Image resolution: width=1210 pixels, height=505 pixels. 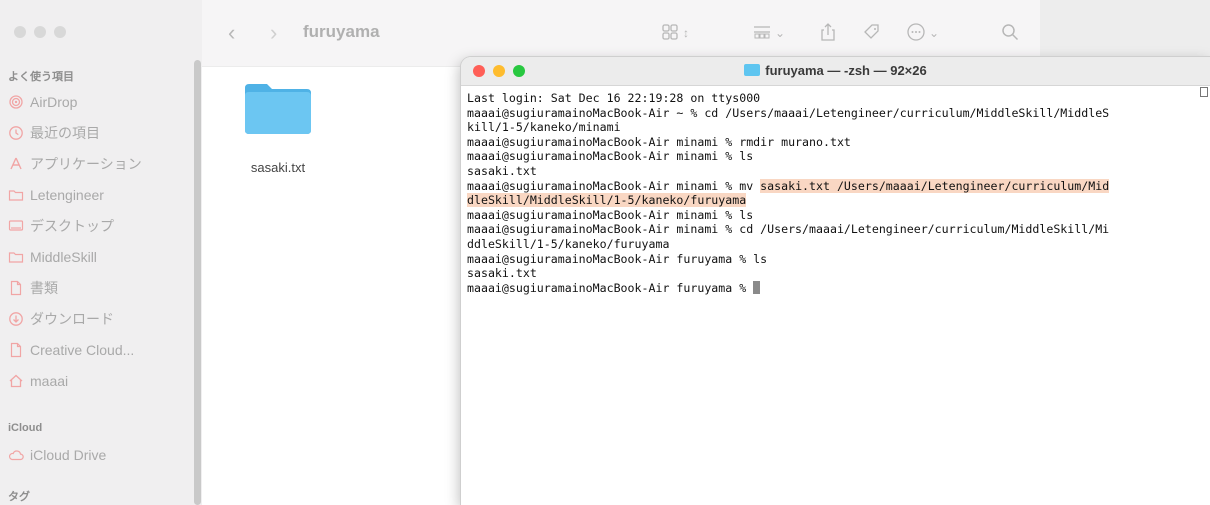 I want to click on apps-icon, so click(x=16, y=164).